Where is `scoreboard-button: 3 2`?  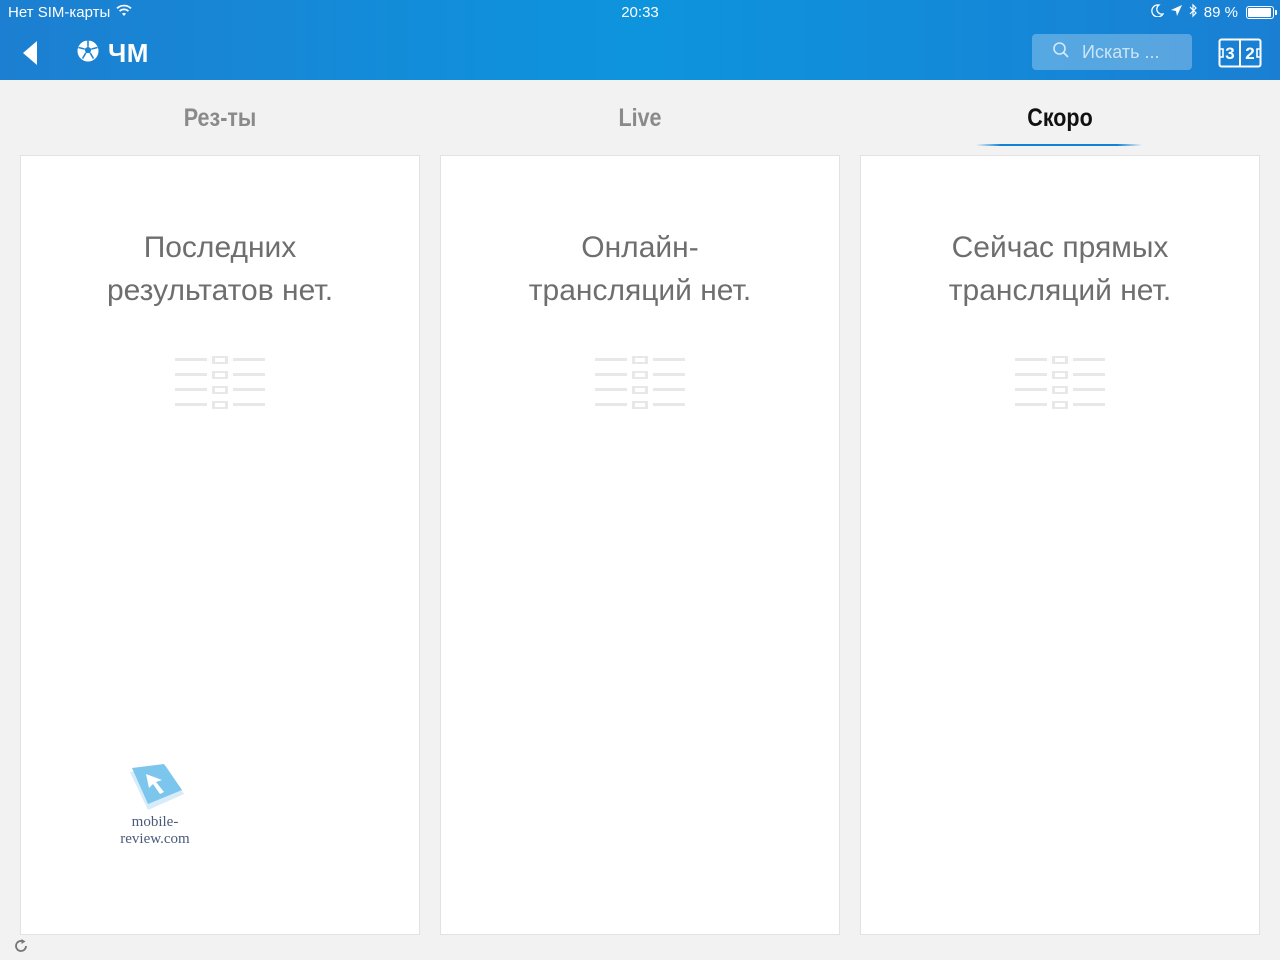 scoreboard-button: 3 2 is located at coordinates (1240, 53).